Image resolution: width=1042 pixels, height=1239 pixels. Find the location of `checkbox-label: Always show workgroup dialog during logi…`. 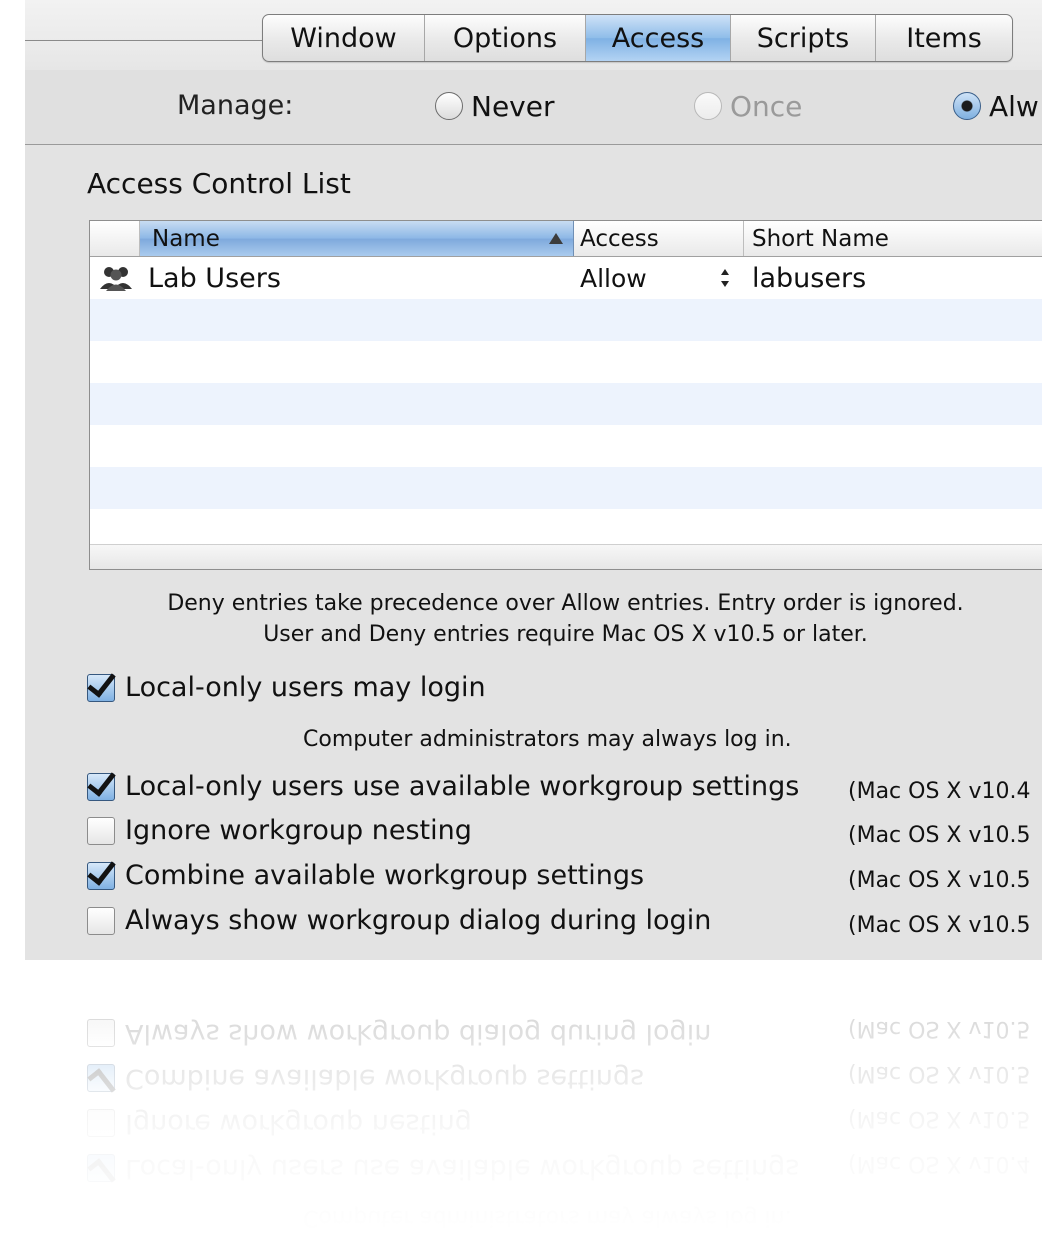

checkbox-label: Always show workgroup dialog during logi… is located at coordinates (418, 920).